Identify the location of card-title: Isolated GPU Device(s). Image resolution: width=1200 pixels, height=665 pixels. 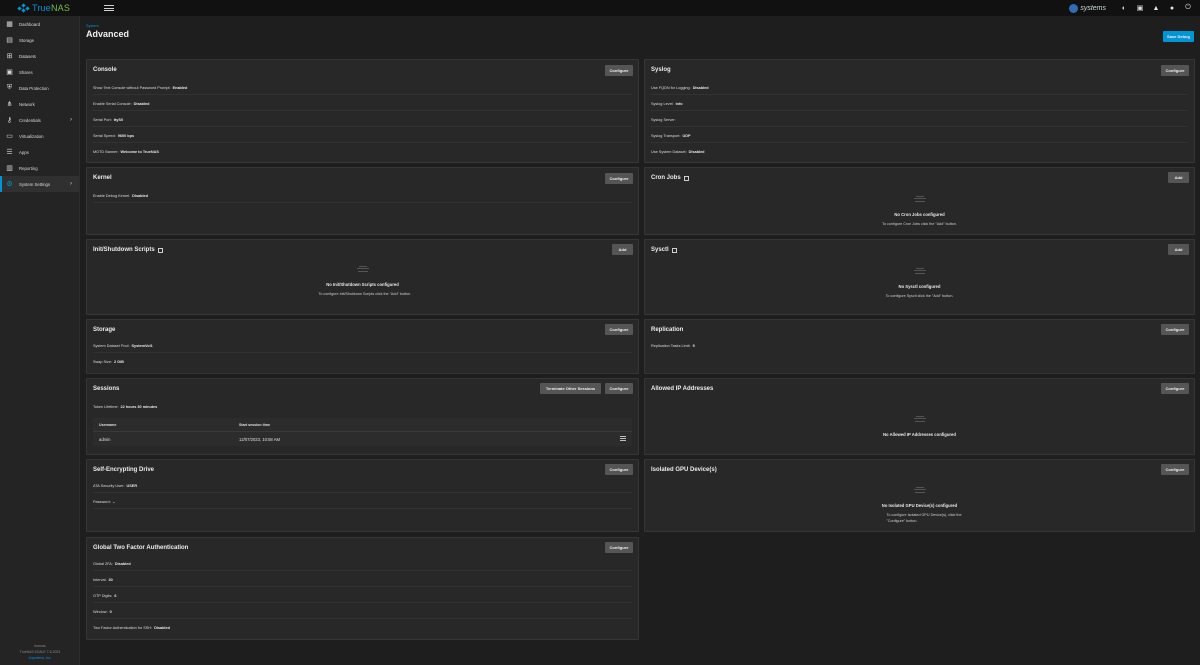
(684, 470).